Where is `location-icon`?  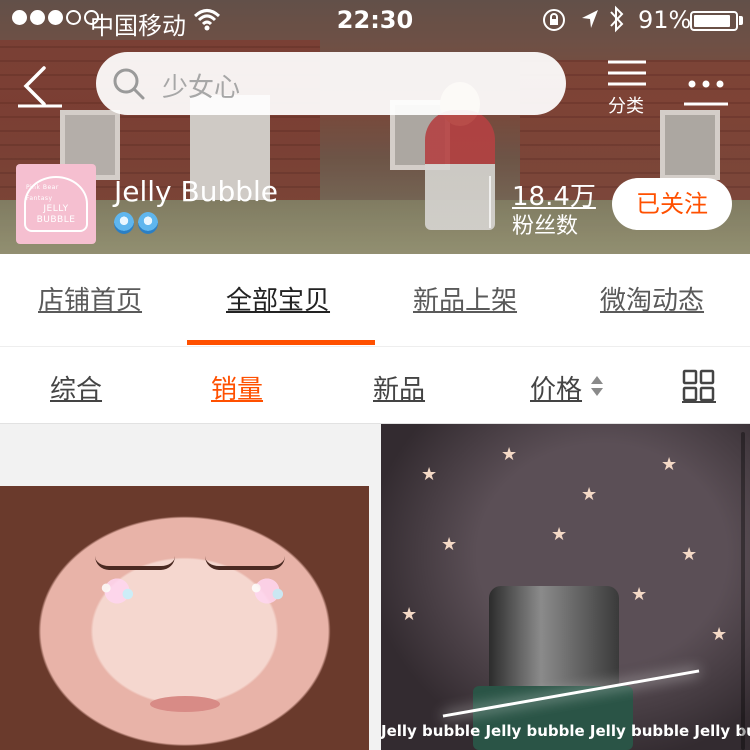 location-icon is located at coordinates (590, 19).